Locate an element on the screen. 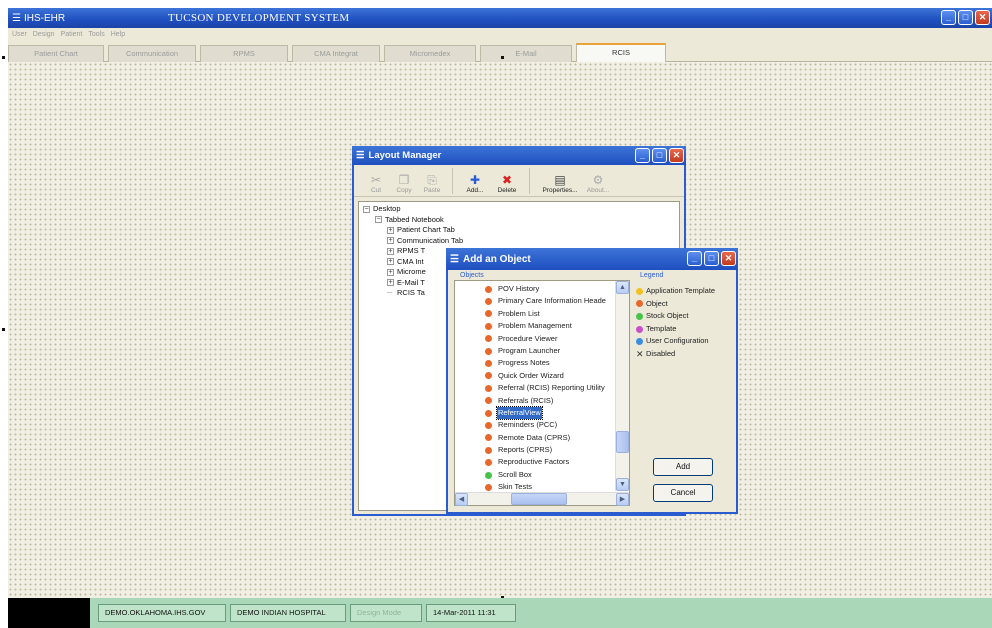 This screenshot has width=992, height=628. objects-horizontal-scrollbar: ◀ ▶ is located at coordinates (542, 499).